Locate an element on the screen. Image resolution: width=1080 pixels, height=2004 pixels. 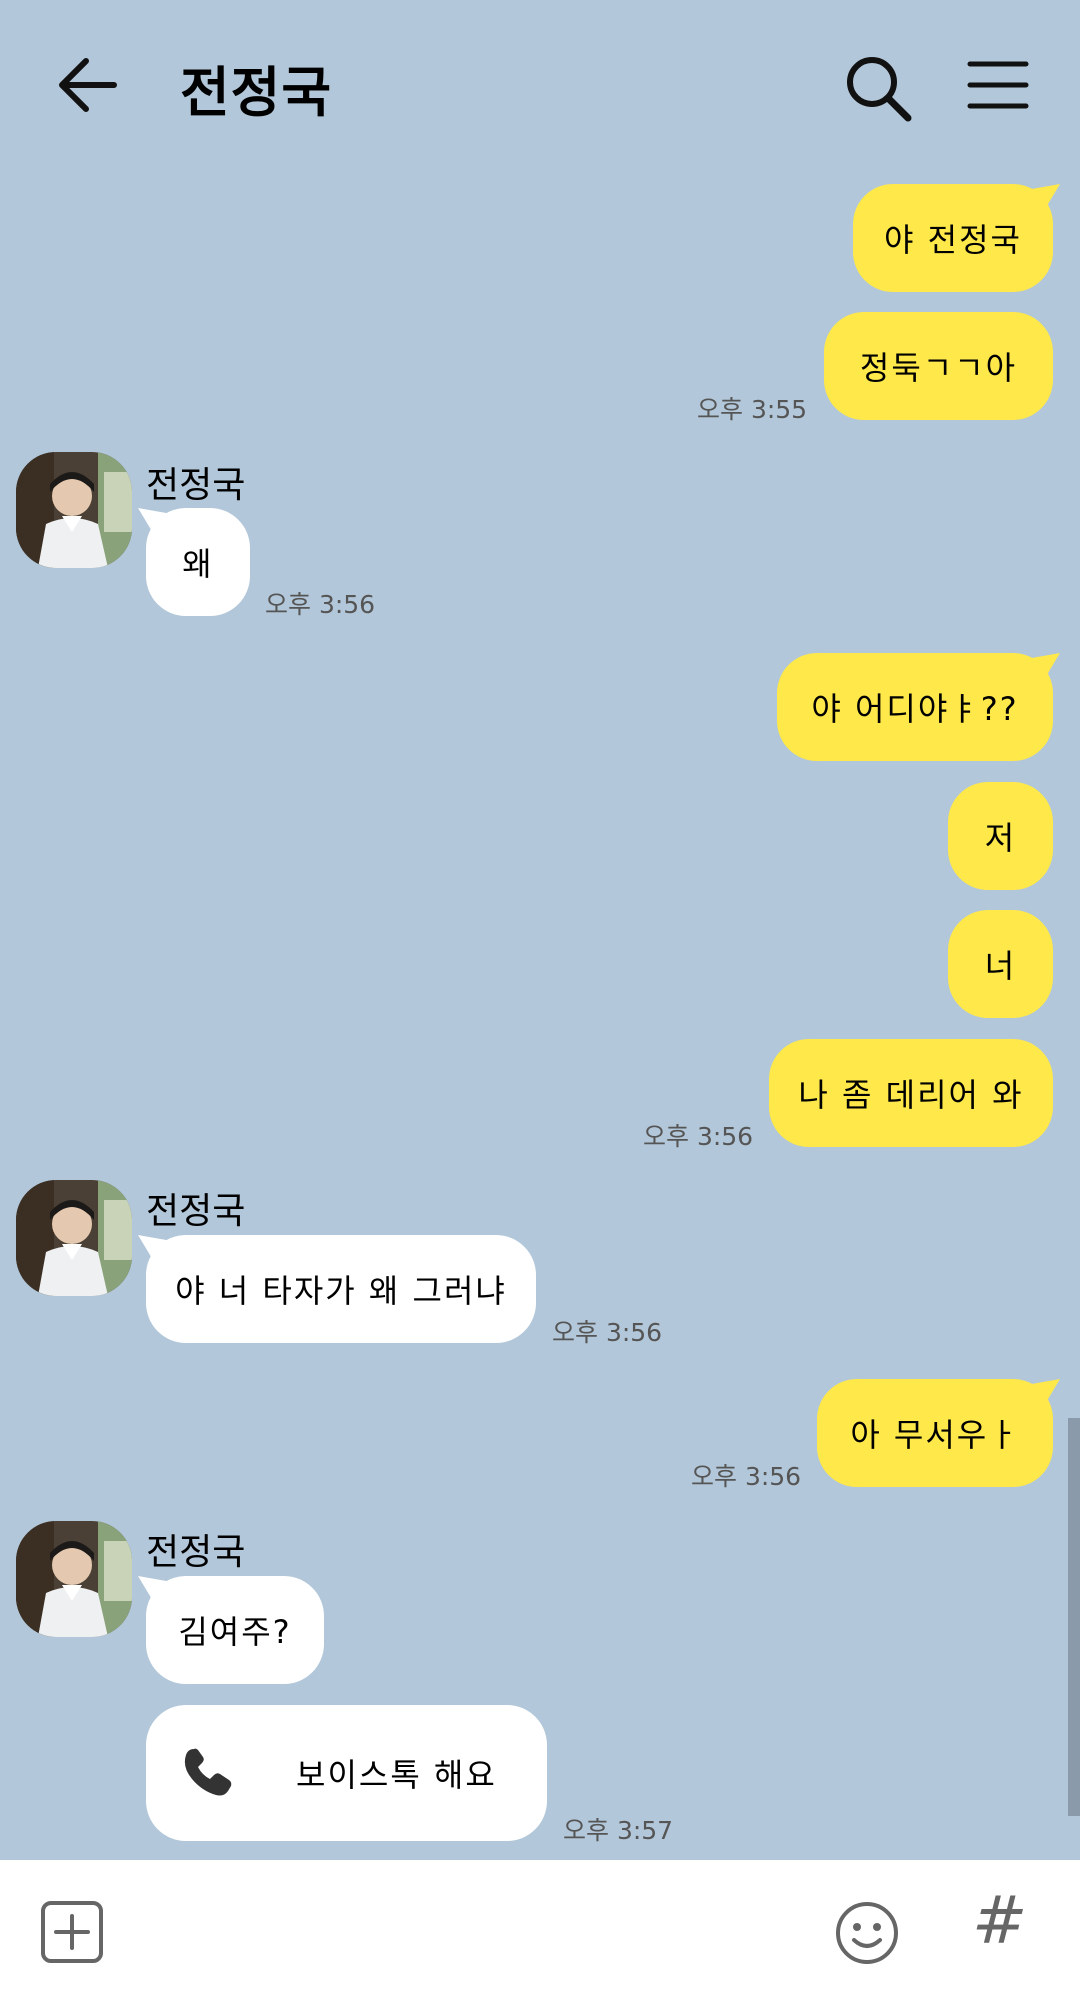
my-message-bubble: 야 전정국 is located at coordinates (953, 238).